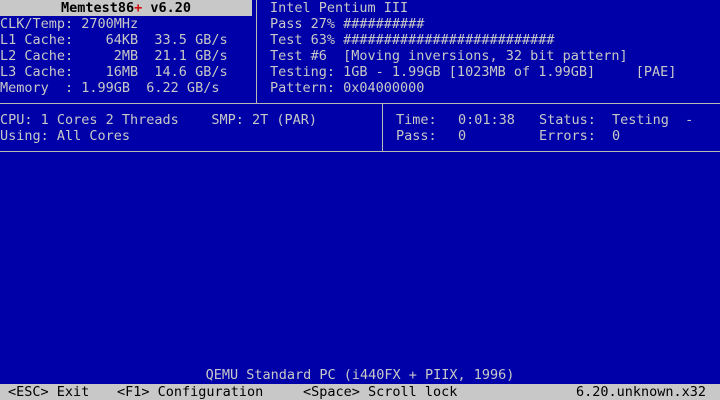  What do you see at coordinates (167, 8) in the screenshot?
I see `app-version: v6.20` at bounding box center [167, 8].